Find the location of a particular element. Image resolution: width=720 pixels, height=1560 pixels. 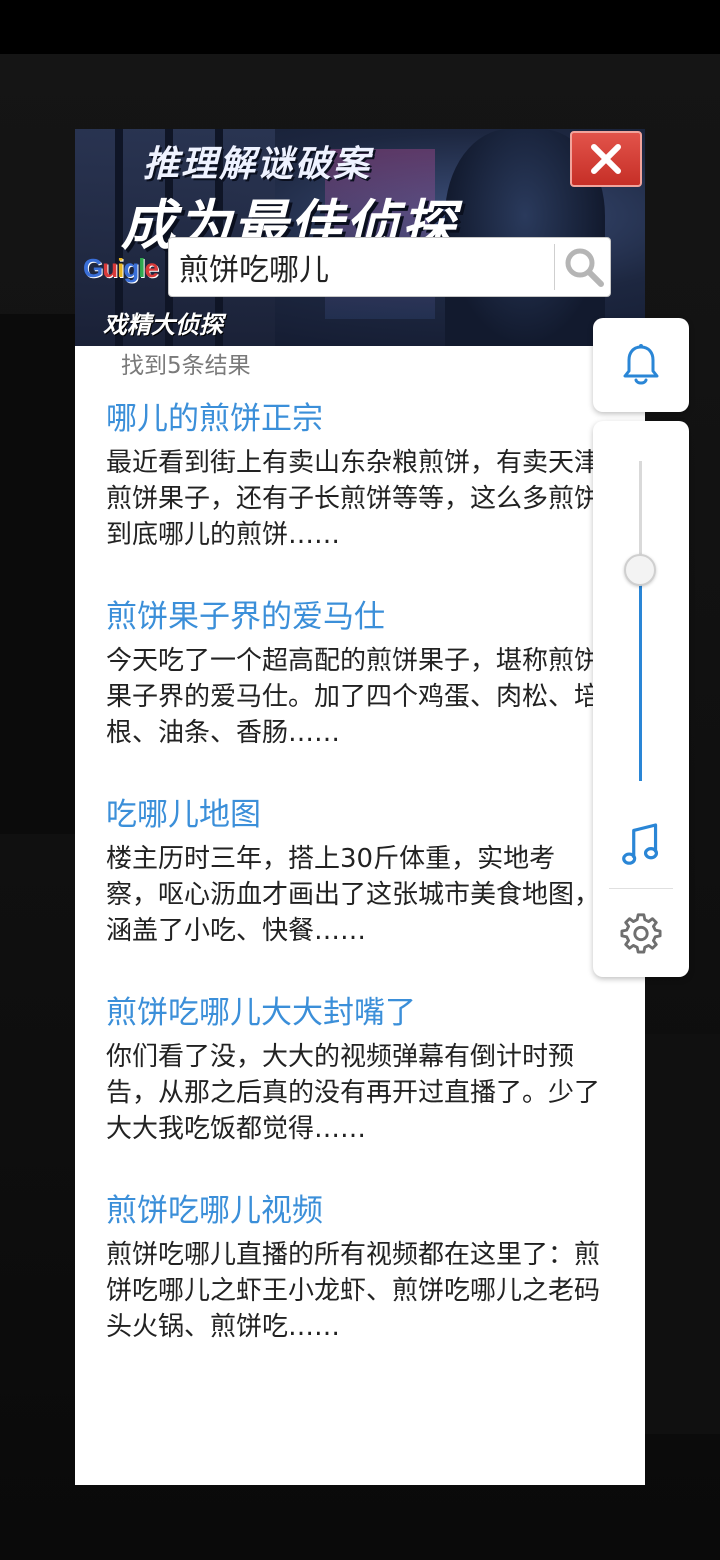

logo-letter: G is located at coordinates (93, 268).